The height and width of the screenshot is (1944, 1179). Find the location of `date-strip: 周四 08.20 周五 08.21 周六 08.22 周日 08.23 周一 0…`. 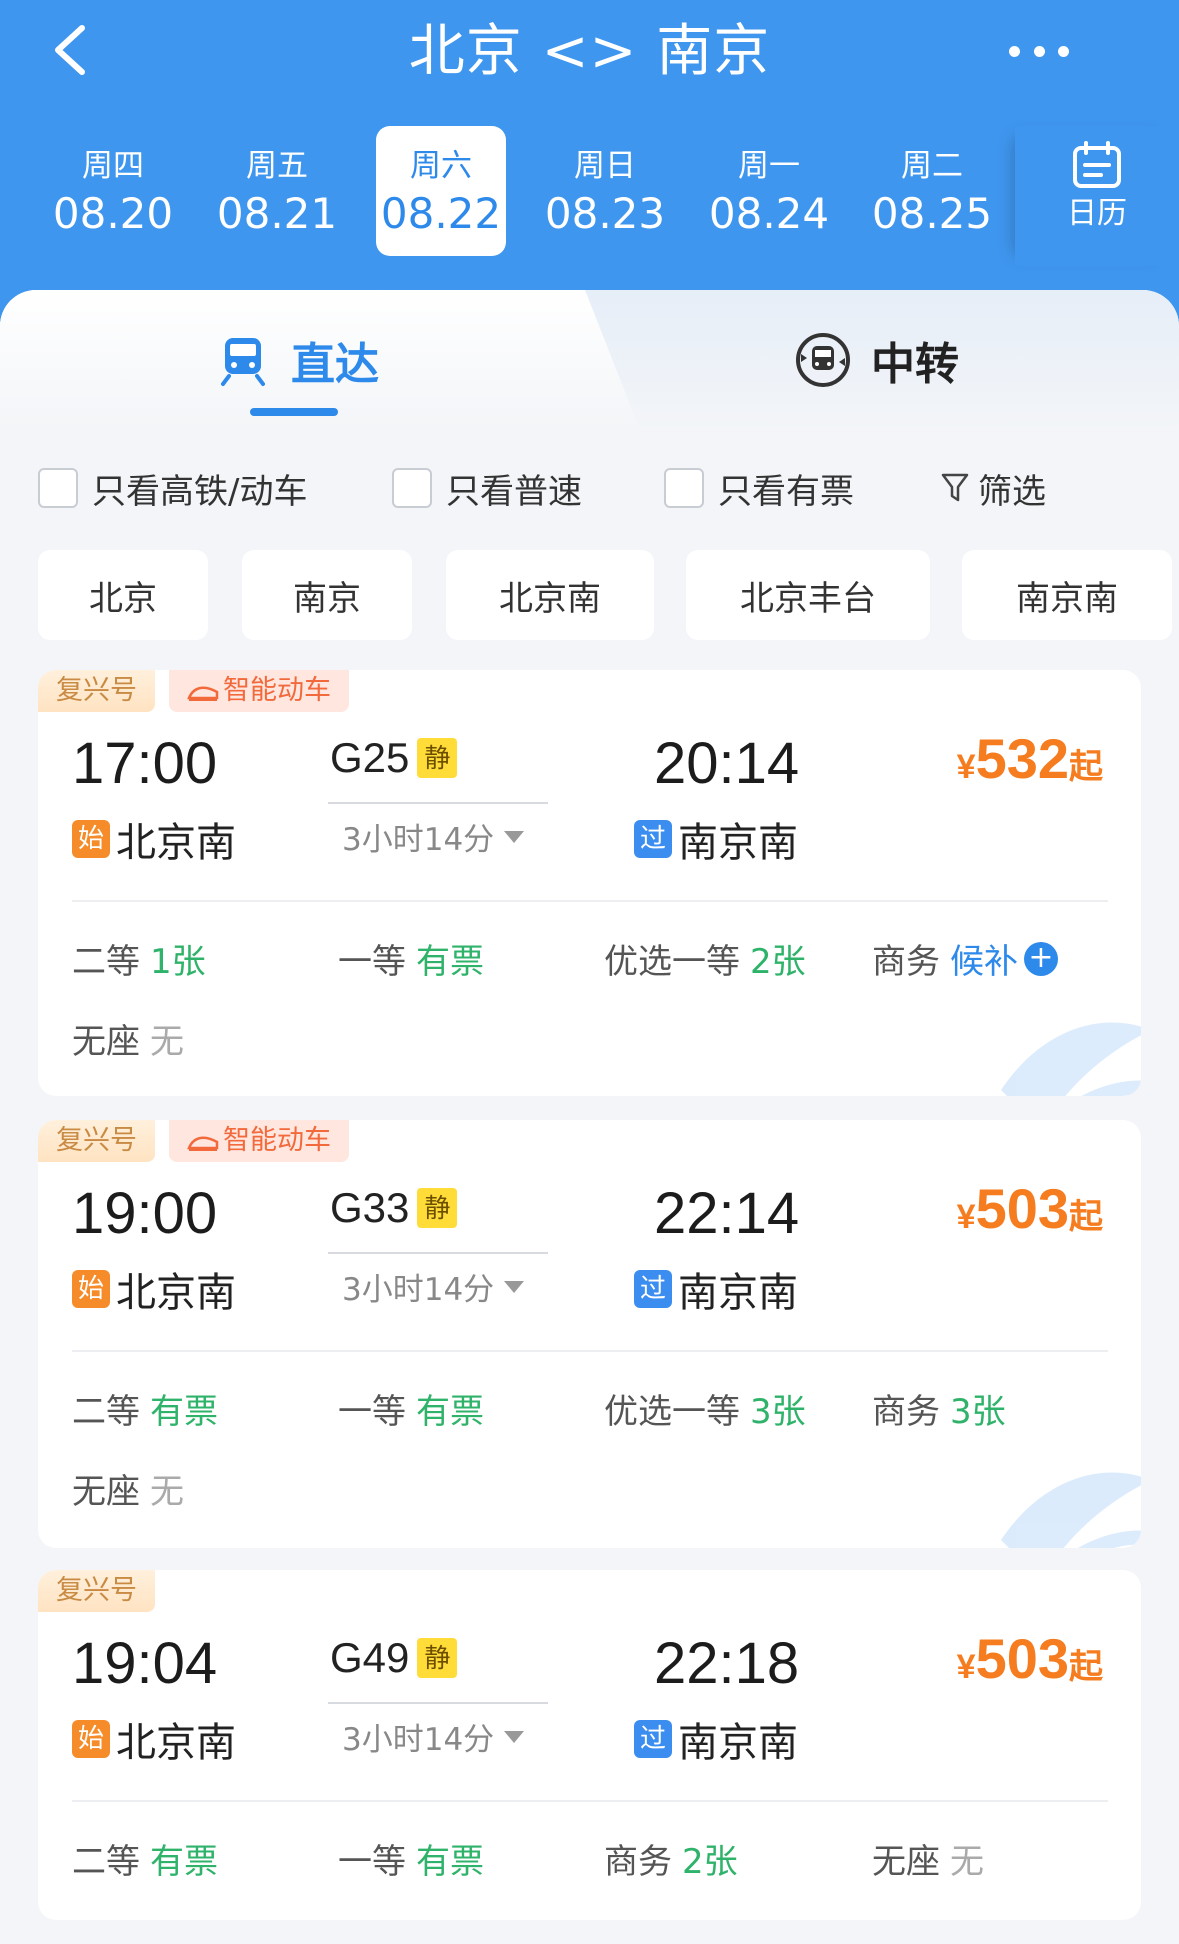

date-strip: 周四 08.20 周五 08.21 周六 08.22 周日 08.23 周一 0… is located at coordinates (505, 190).